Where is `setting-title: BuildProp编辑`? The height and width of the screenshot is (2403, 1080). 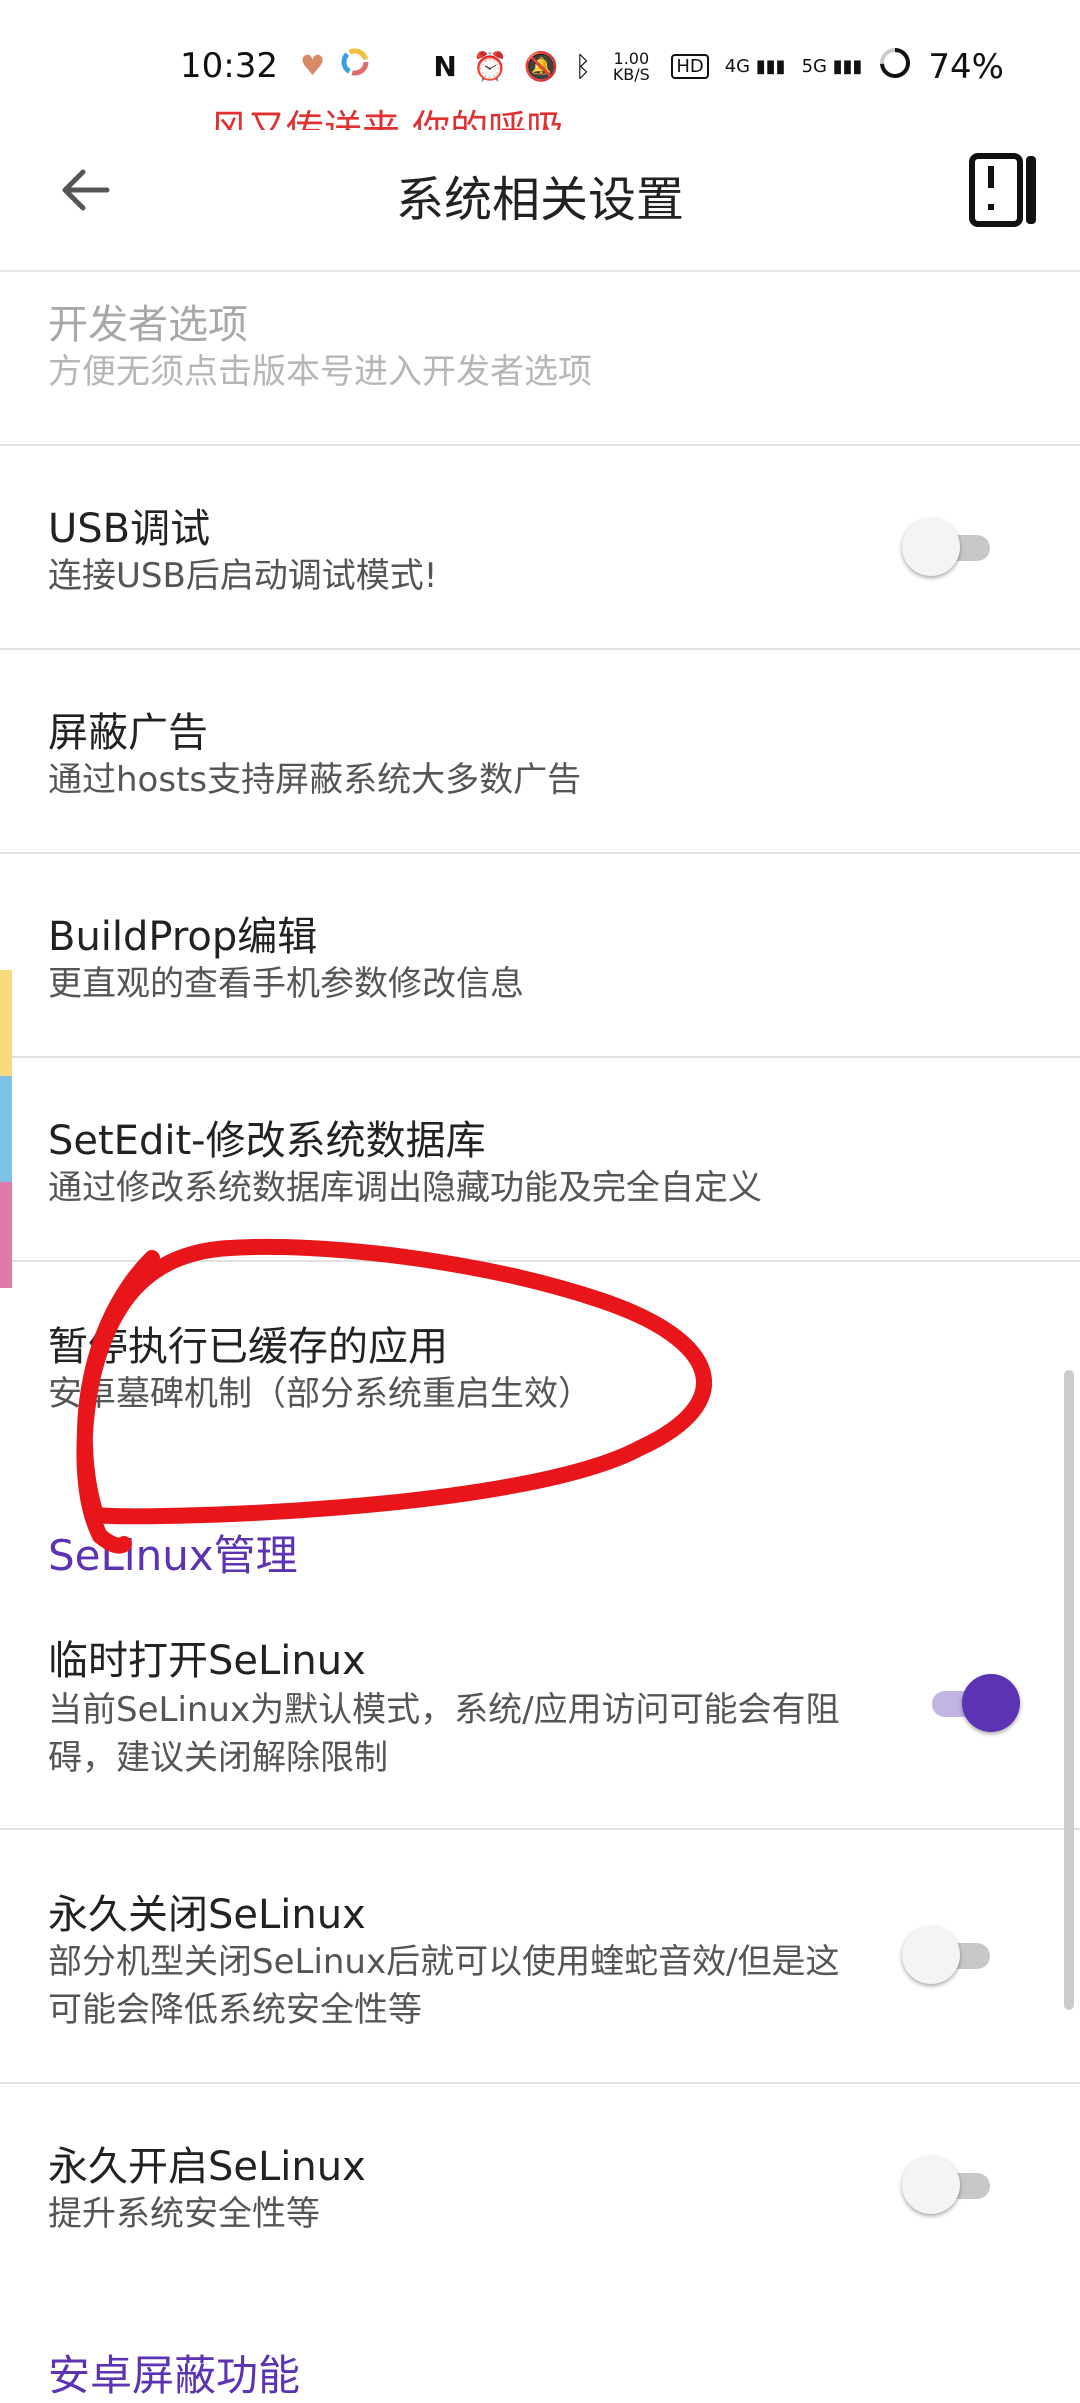
setting-title: BuildProp编辑 is located at coordinates (183, 937).